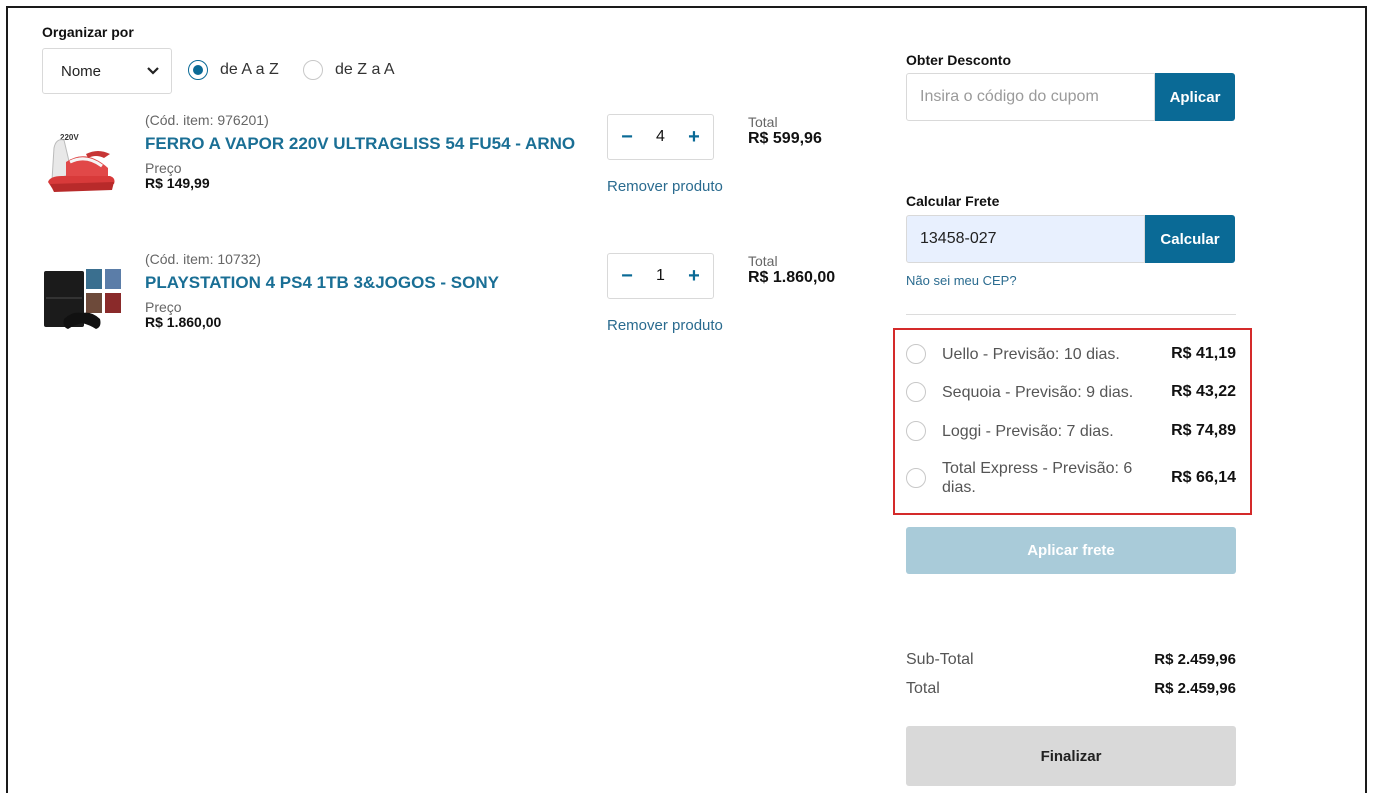 This screenshot has width=1373, height=793. What do you see at coordinates (1038, 392) in the screenshot?
I see `shipping-option-name: Sequoia - Previsão: 9 dias.` at bounding box center [1038, 392].